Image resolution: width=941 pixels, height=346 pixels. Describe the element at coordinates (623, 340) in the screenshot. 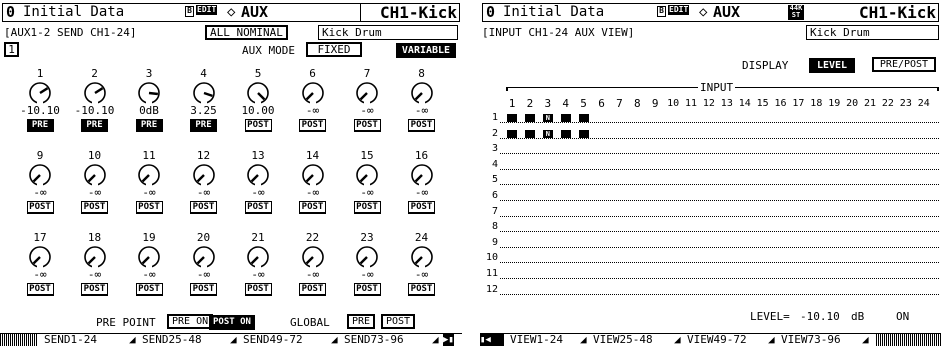

I see `tab-view25-48: VIEW25-48` at that location.